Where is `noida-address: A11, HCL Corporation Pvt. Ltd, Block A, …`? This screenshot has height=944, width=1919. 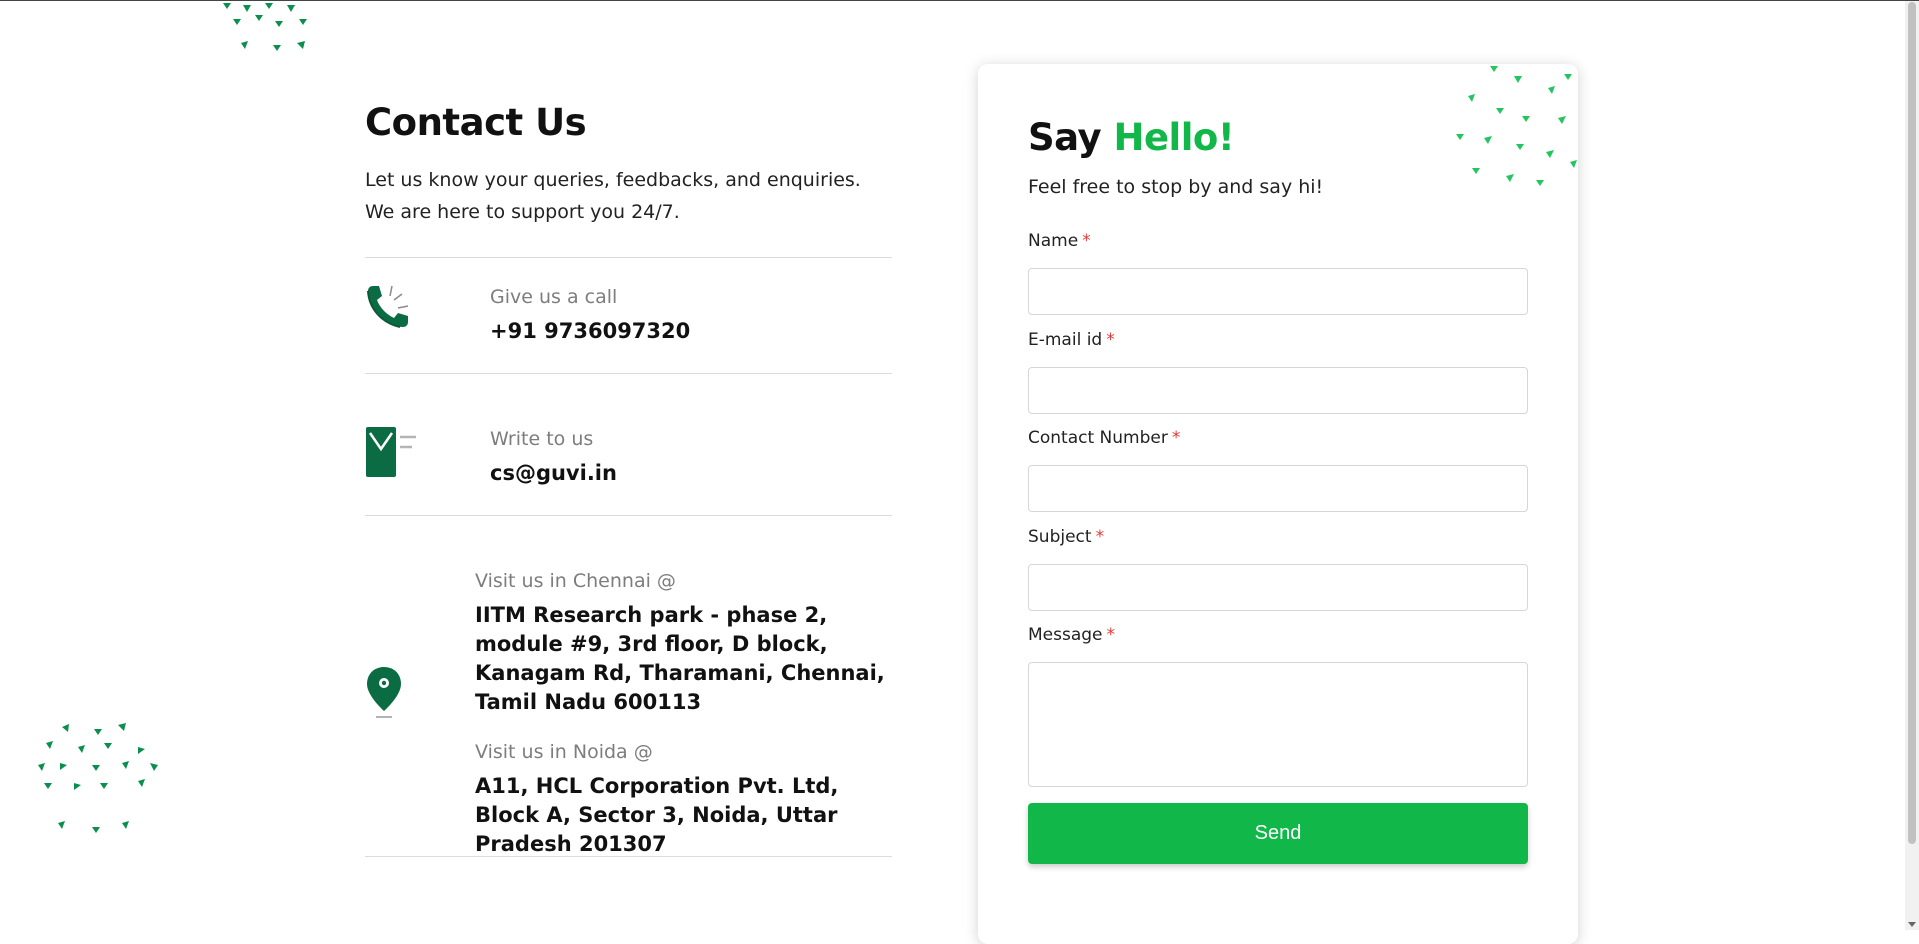 noida-address: A11, HCL Corporation Pvt. Ltd, Block A, … is located at coordinates (657, 815).